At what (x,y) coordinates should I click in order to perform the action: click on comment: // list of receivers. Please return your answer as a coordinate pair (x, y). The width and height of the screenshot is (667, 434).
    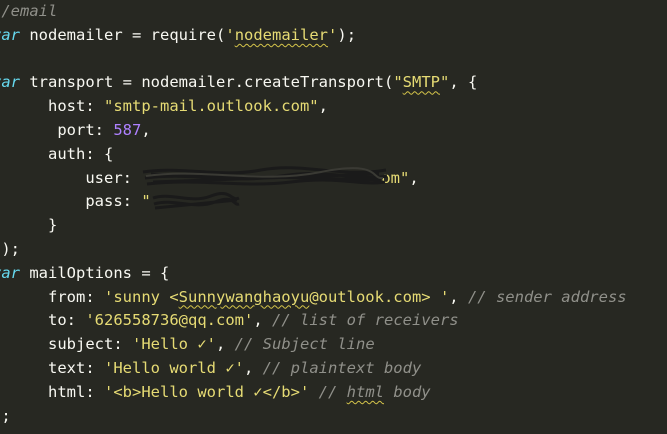
    Looking at the image, I should click on (365, 320).